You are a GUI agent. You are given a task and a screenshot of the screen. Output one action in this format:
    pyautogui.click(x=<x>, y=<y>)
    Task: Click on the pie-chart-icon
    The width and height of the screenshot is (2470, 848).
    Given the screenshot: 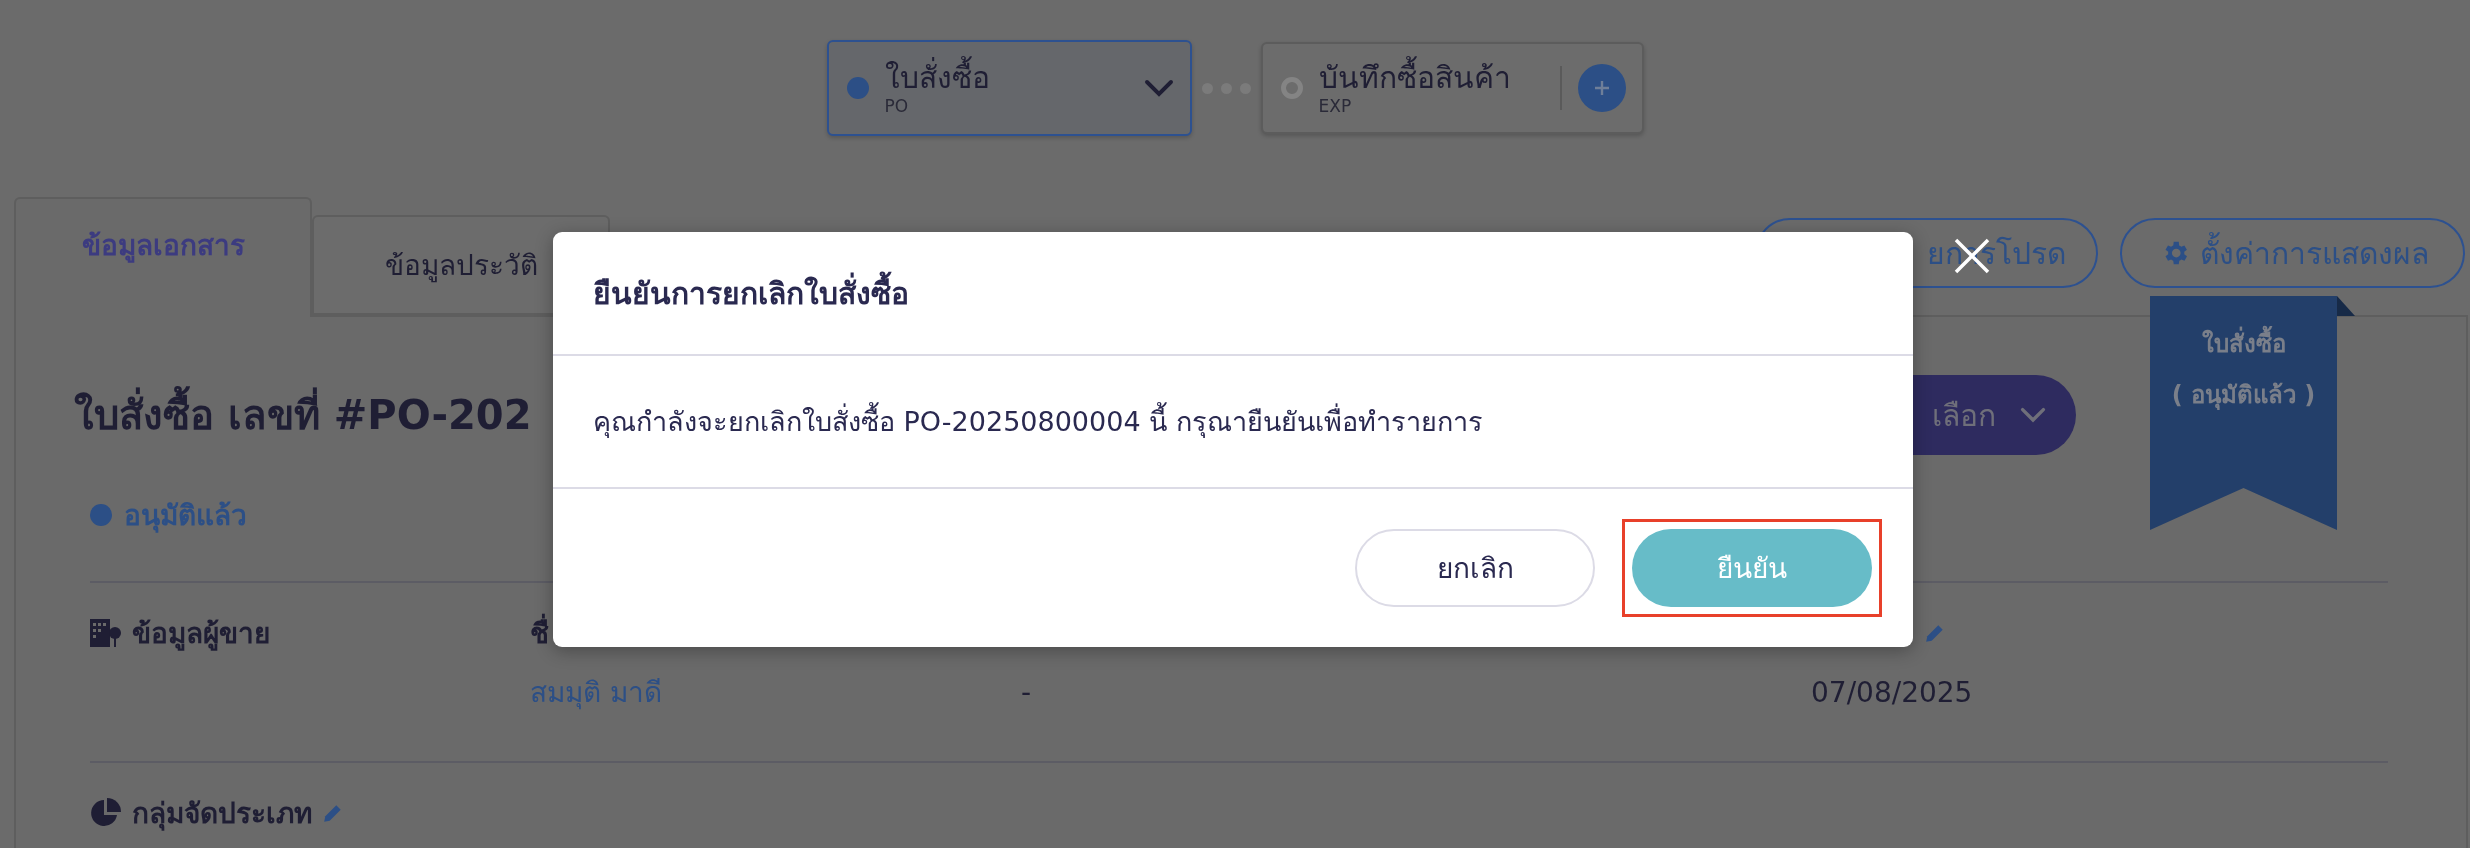 What is the action you would take?
    pyautogui.click(x=106, y=813)
    